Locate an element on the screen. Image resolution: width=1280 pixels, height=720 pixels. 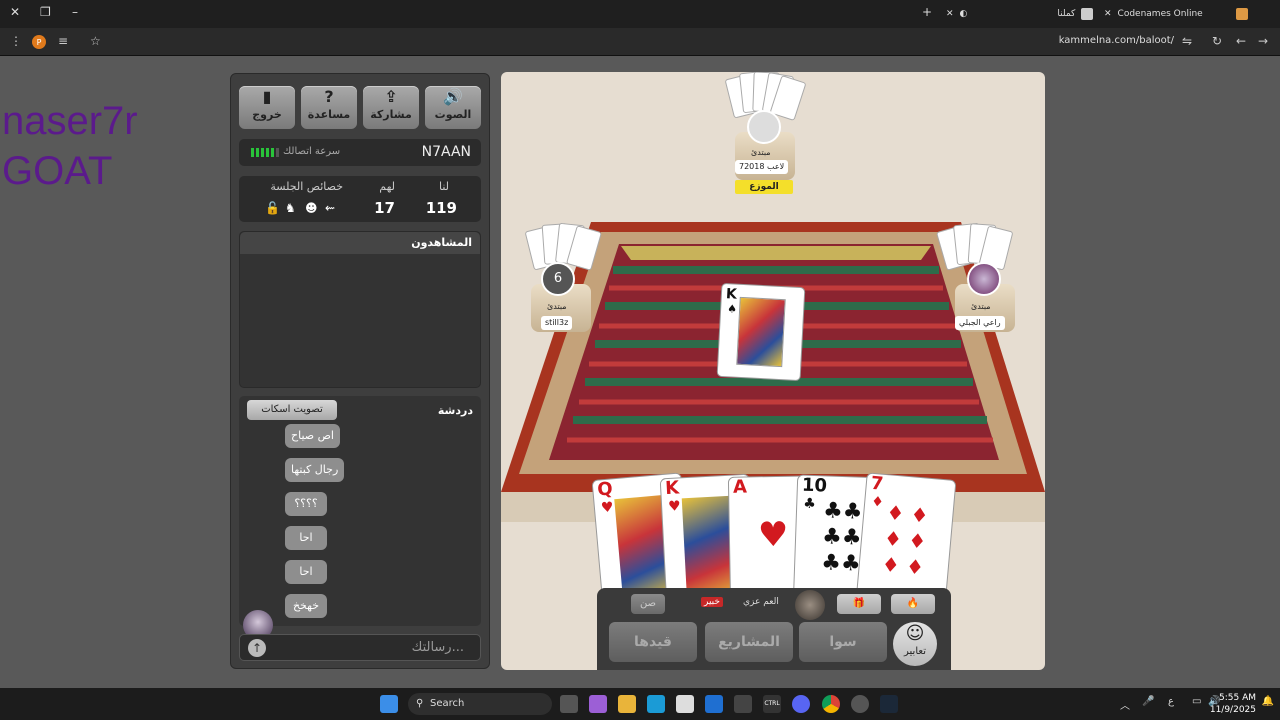
site-settings-icon: ⇋ is located at coordinates (1187, 41).